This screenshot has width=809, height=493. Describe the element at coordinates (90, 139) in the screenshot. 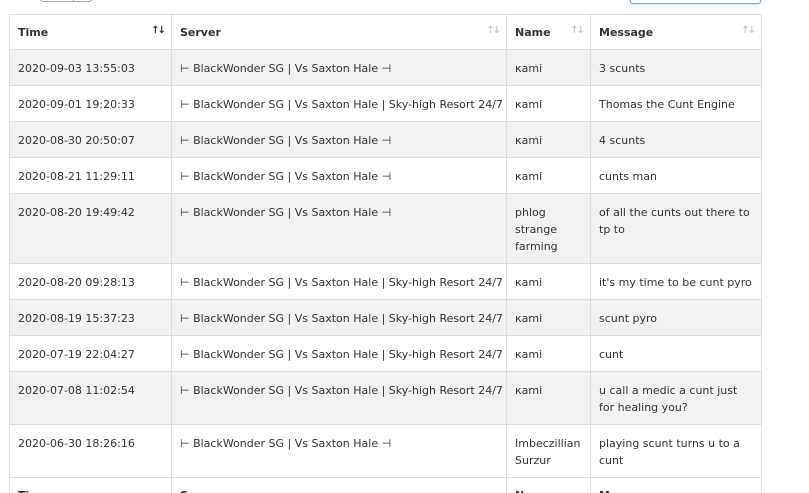

I see `cell-time: 2020-08-30 20:50:07` at that location.